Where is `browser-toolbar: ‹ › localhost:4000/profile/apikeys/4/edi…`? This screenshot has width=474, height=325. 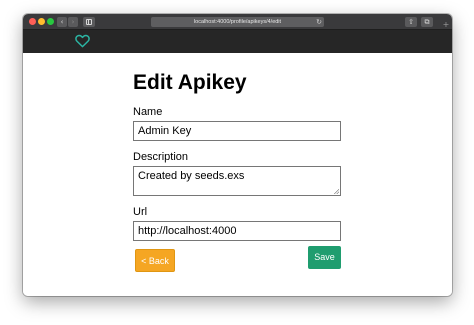
browser-toolbar: ‹ › localhost:4000/profile/apikeys/4/edi… is located at coordinates (237, 22).